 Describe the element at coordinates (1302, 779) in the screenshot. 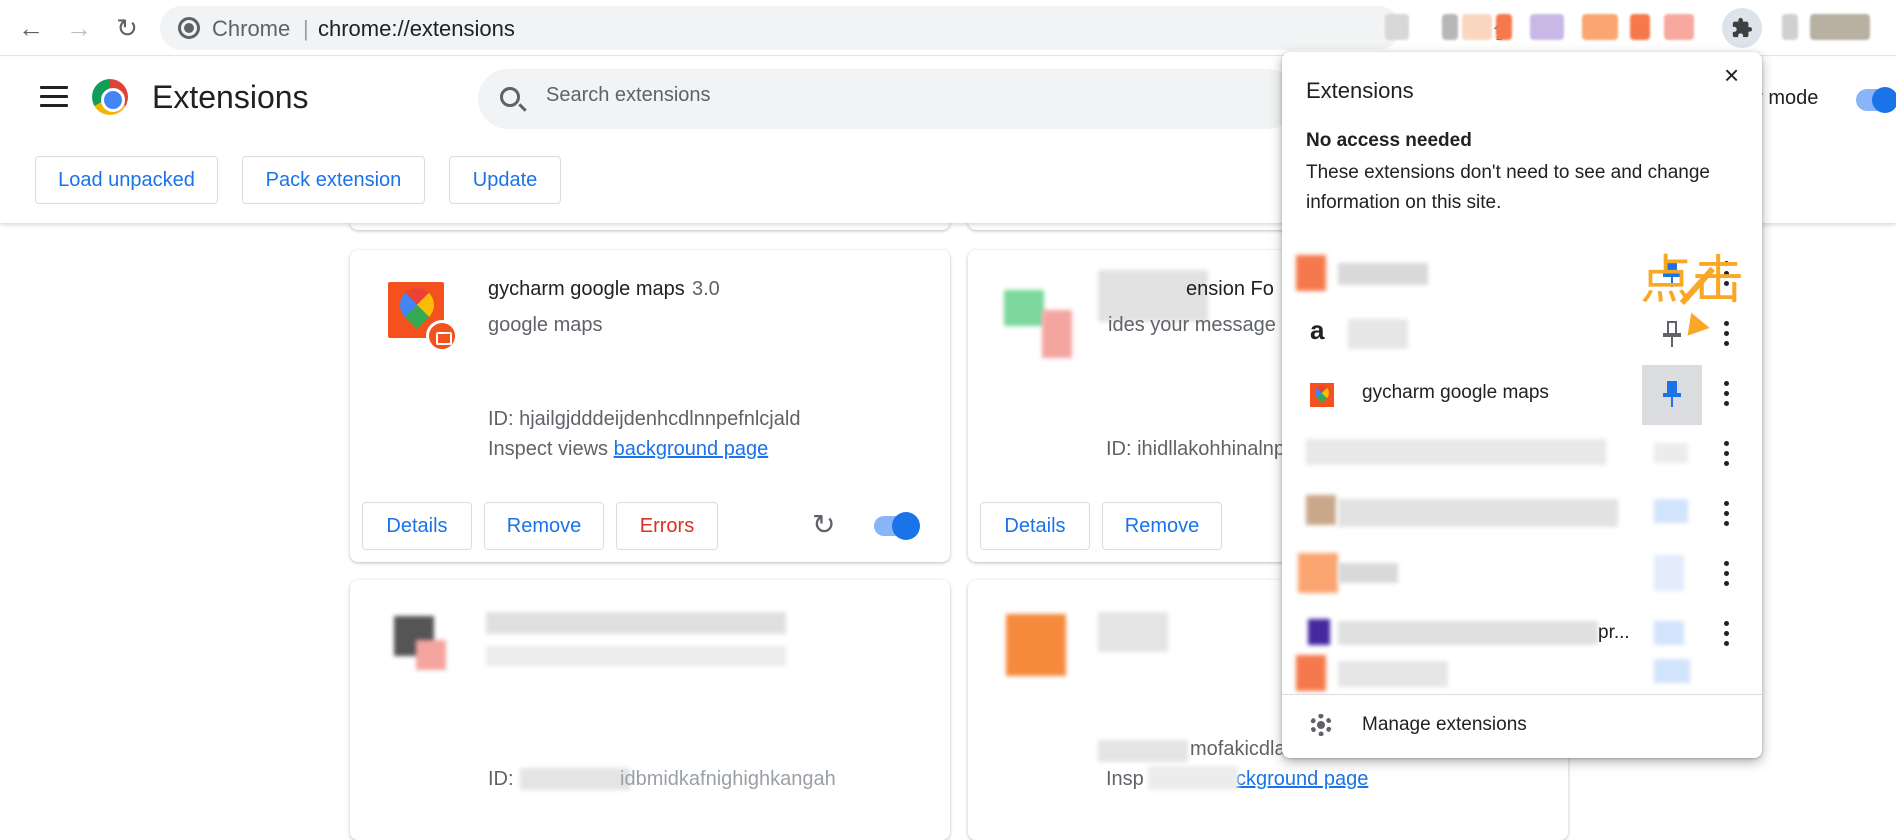

I see `background-page-link: ckground page` at that location.